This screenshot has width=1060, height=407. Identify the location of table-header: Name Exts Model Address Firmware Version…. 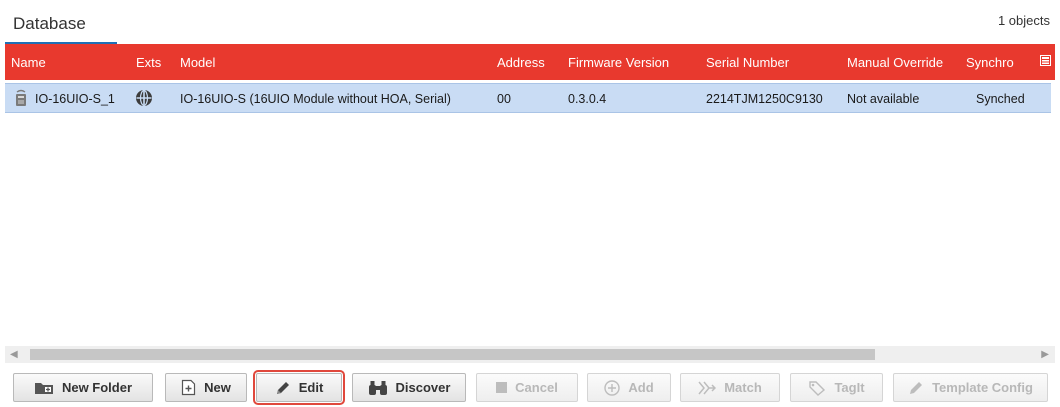
(530, 62).